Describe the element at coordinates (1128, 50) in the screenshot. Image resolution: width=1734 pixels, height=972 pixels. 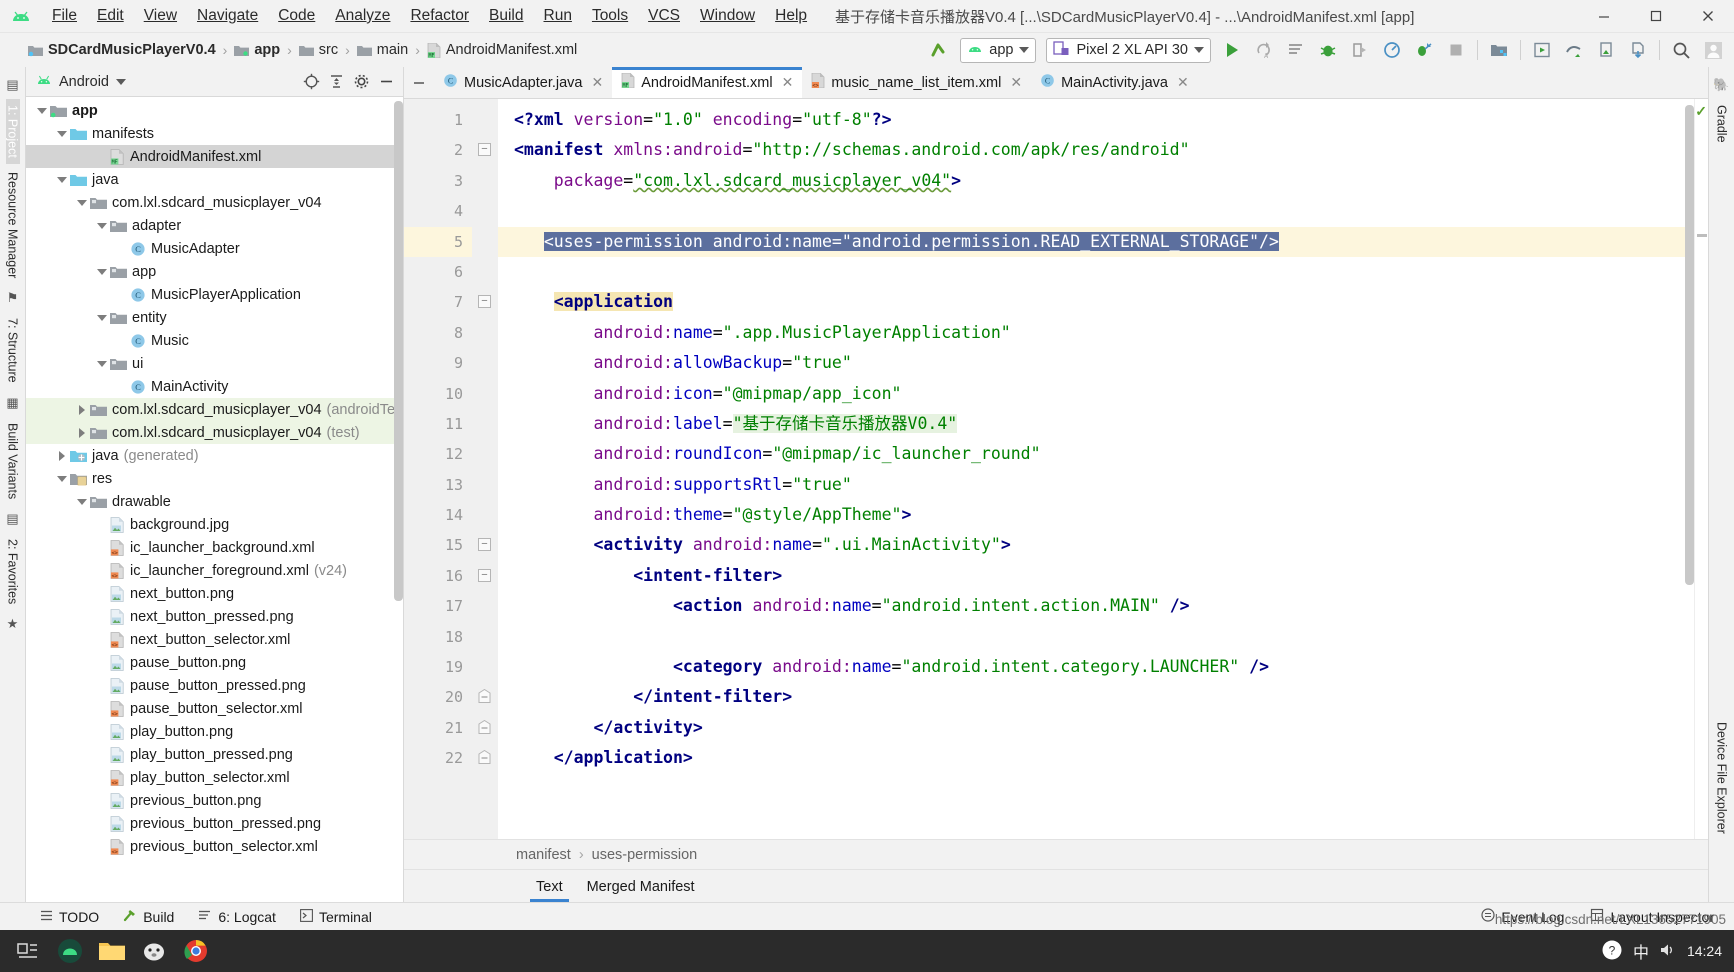
I see `device-selector: Pixel 2 XL API 30` at that location.